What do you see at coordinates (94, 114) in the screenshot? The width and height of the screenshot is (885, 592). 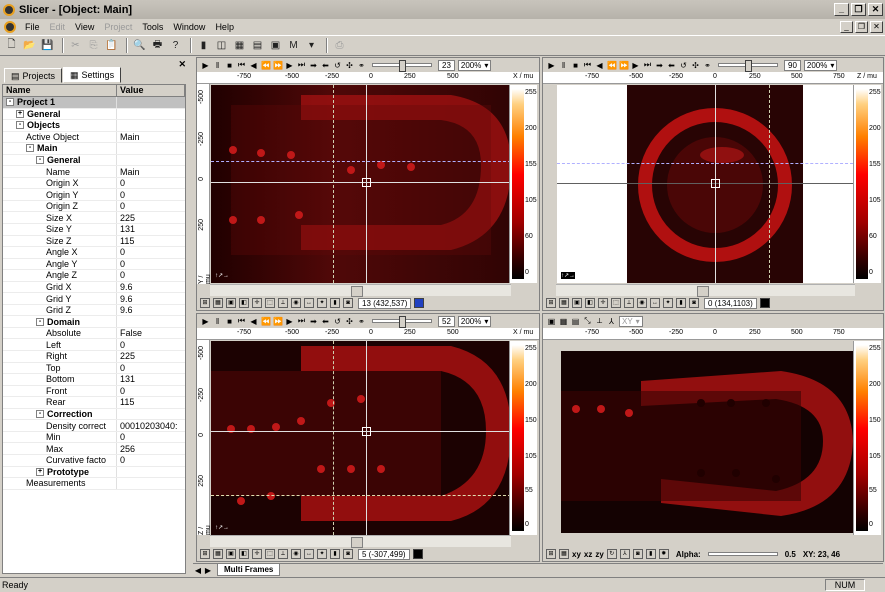 I see `property-row: + General` at bounding box center [94, 114].